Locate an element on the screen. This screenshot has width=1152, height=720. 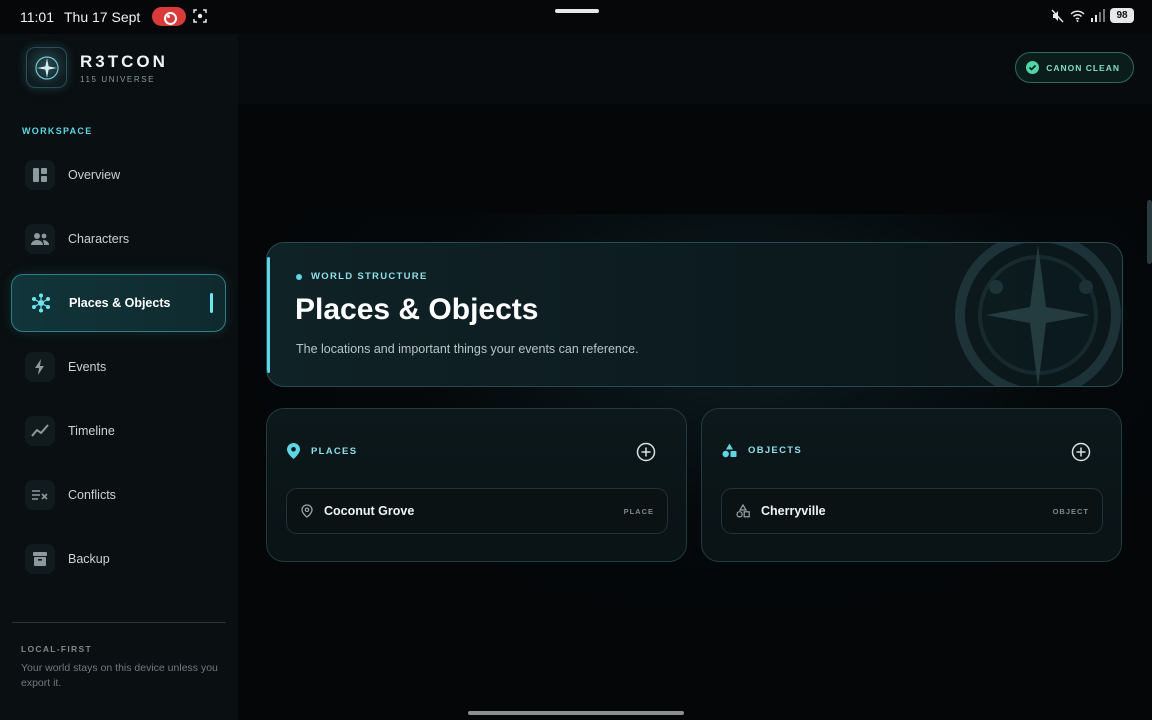
status-indicators: 98 is located at coordinates (1092, 15).